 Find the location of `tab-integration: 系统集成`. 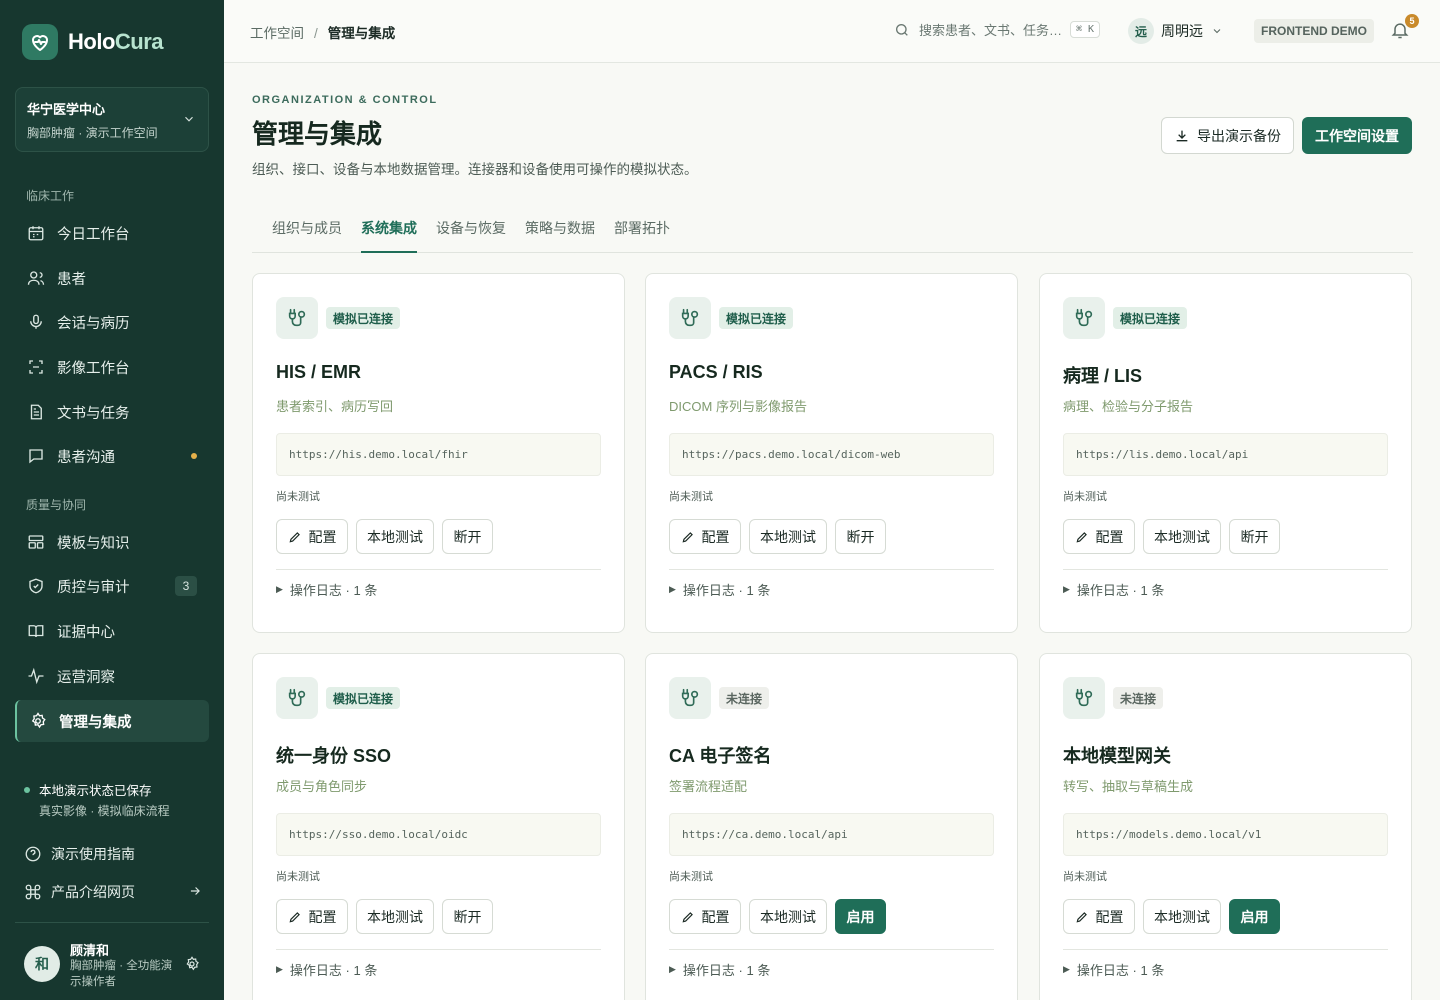

tab-integration: 系统集成 is located at coordinates (389, 235).